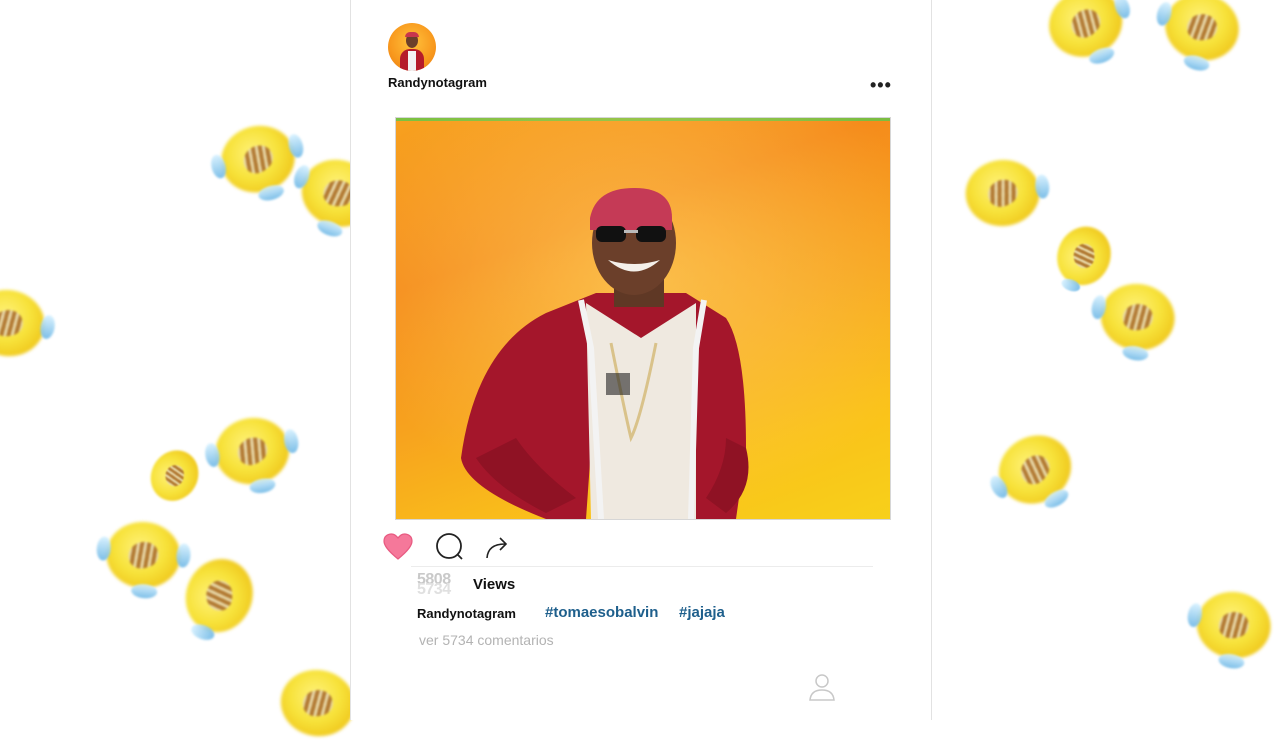 This screenshot has width=1280, height=750. What do you see at coordinates (498, 547) in the screenshot?
I see `share-icon` at bounding box center [498, 547].